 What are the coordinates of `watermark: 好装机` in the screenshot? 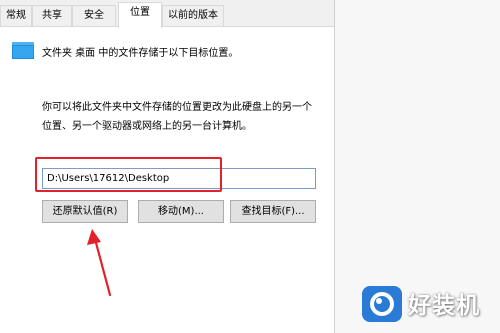 It's located at (426, 305).